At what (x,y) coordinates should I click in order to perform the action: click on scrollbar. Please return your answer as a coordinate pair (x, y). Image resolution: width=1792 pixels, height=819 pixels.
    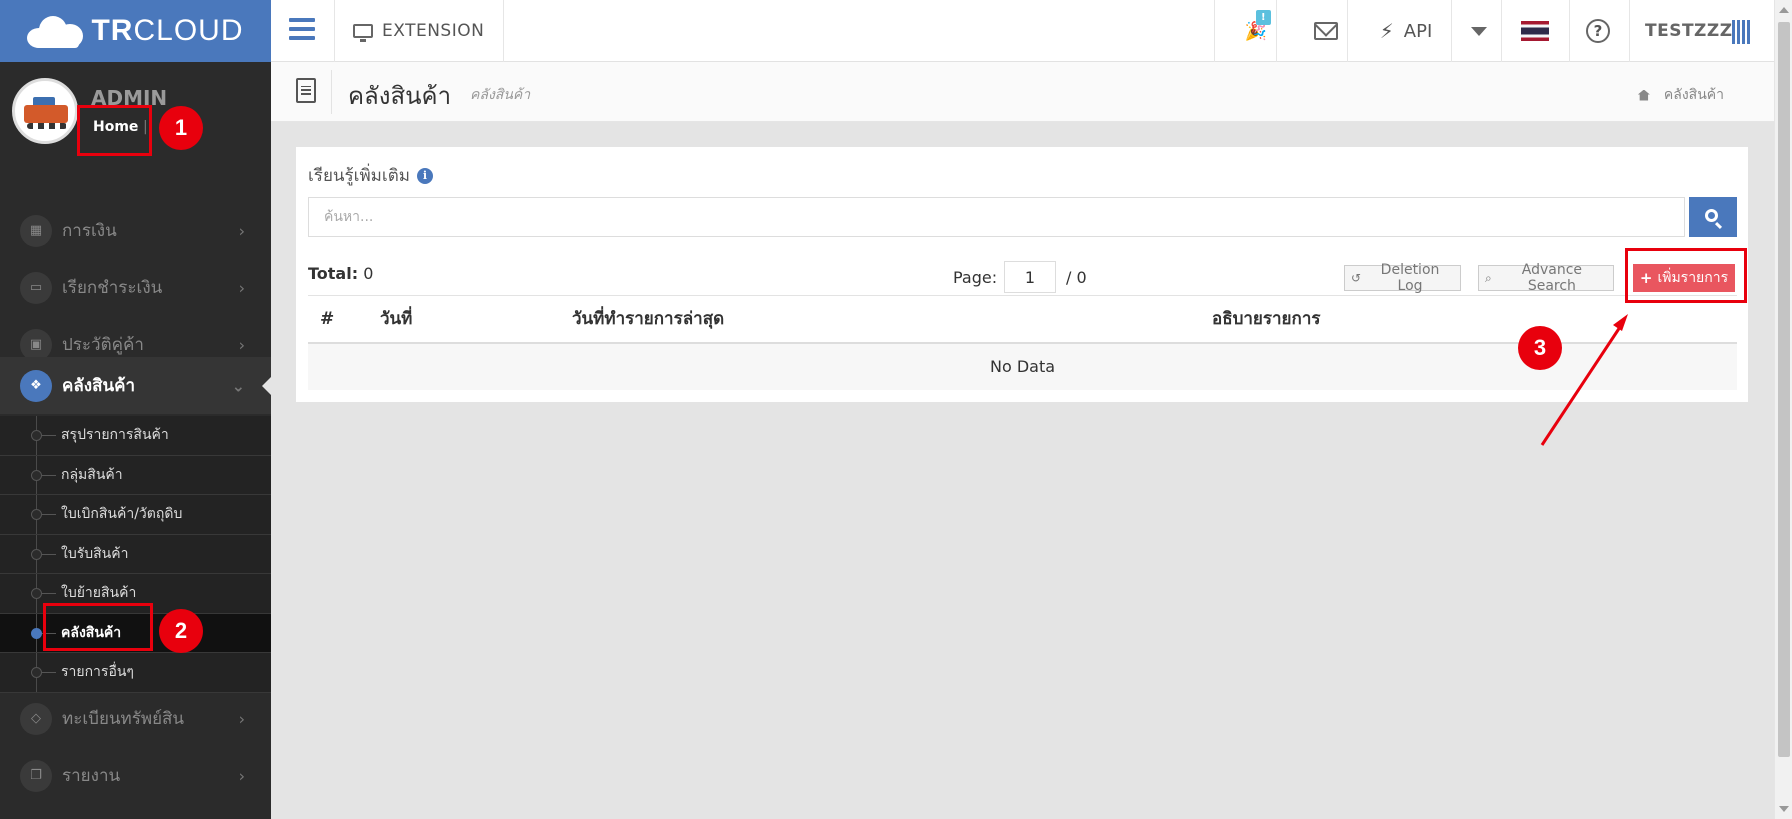
    Looking at the image, I should click on (1783, 409).